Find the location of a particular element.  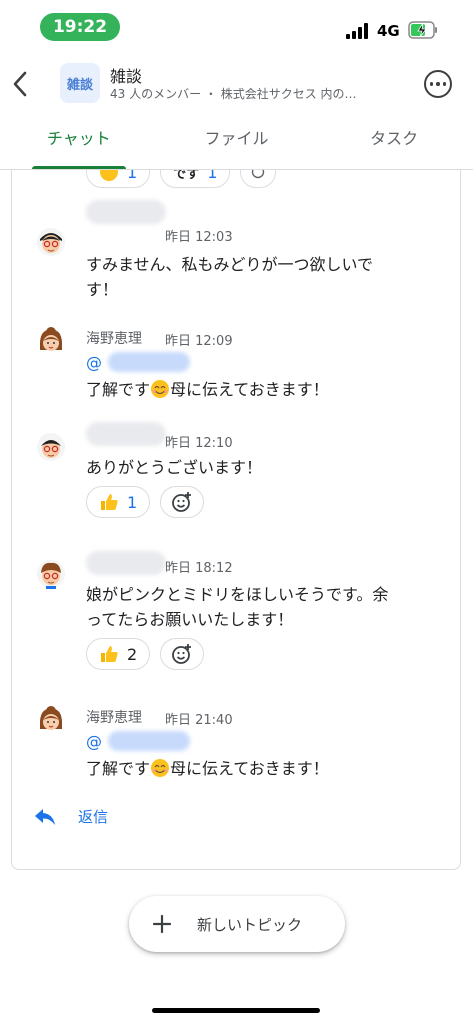

back-button is located at coordinates (20, 84).